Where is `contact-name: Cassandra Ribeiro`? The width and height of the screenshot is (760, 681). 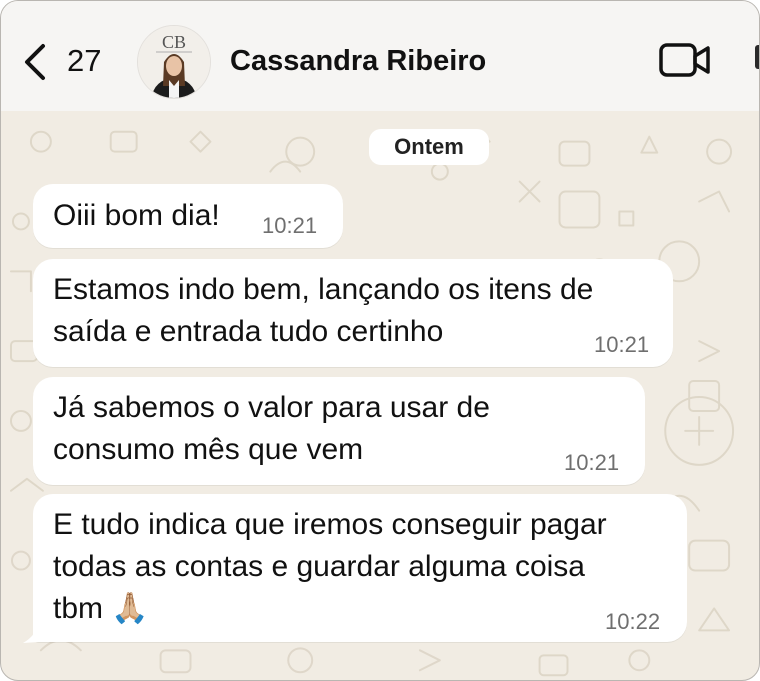
contact-name: Cassandra Ribeiro is located at coordinates (358, 61).